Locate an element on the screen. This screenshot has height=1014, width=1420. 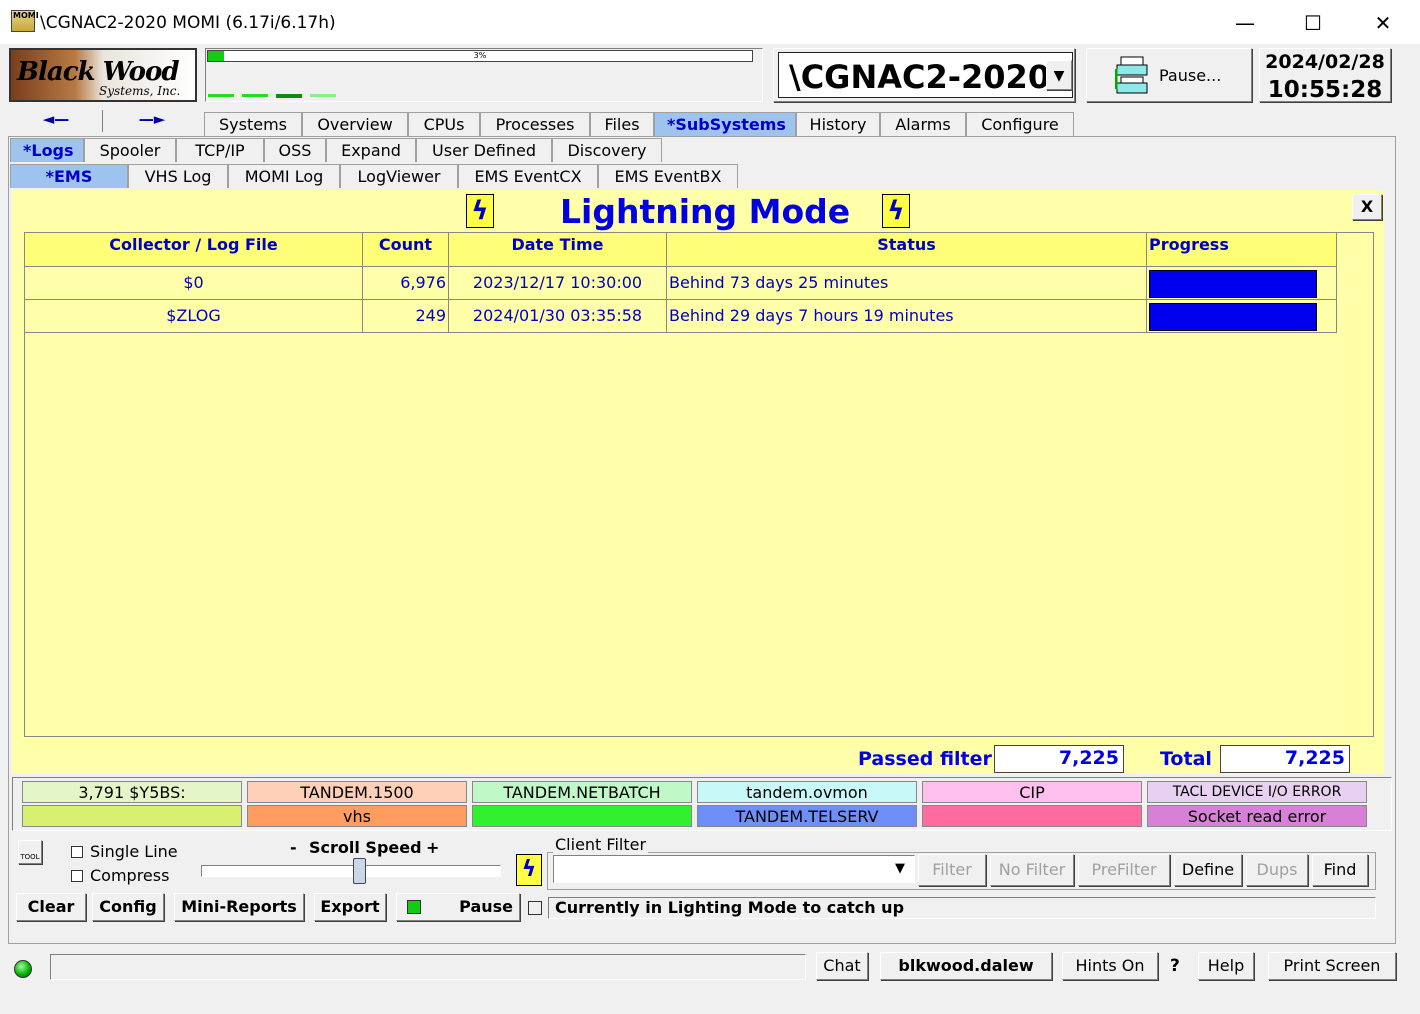
legend-item: TANDEM.1500 is located at coordinates (357, 792).